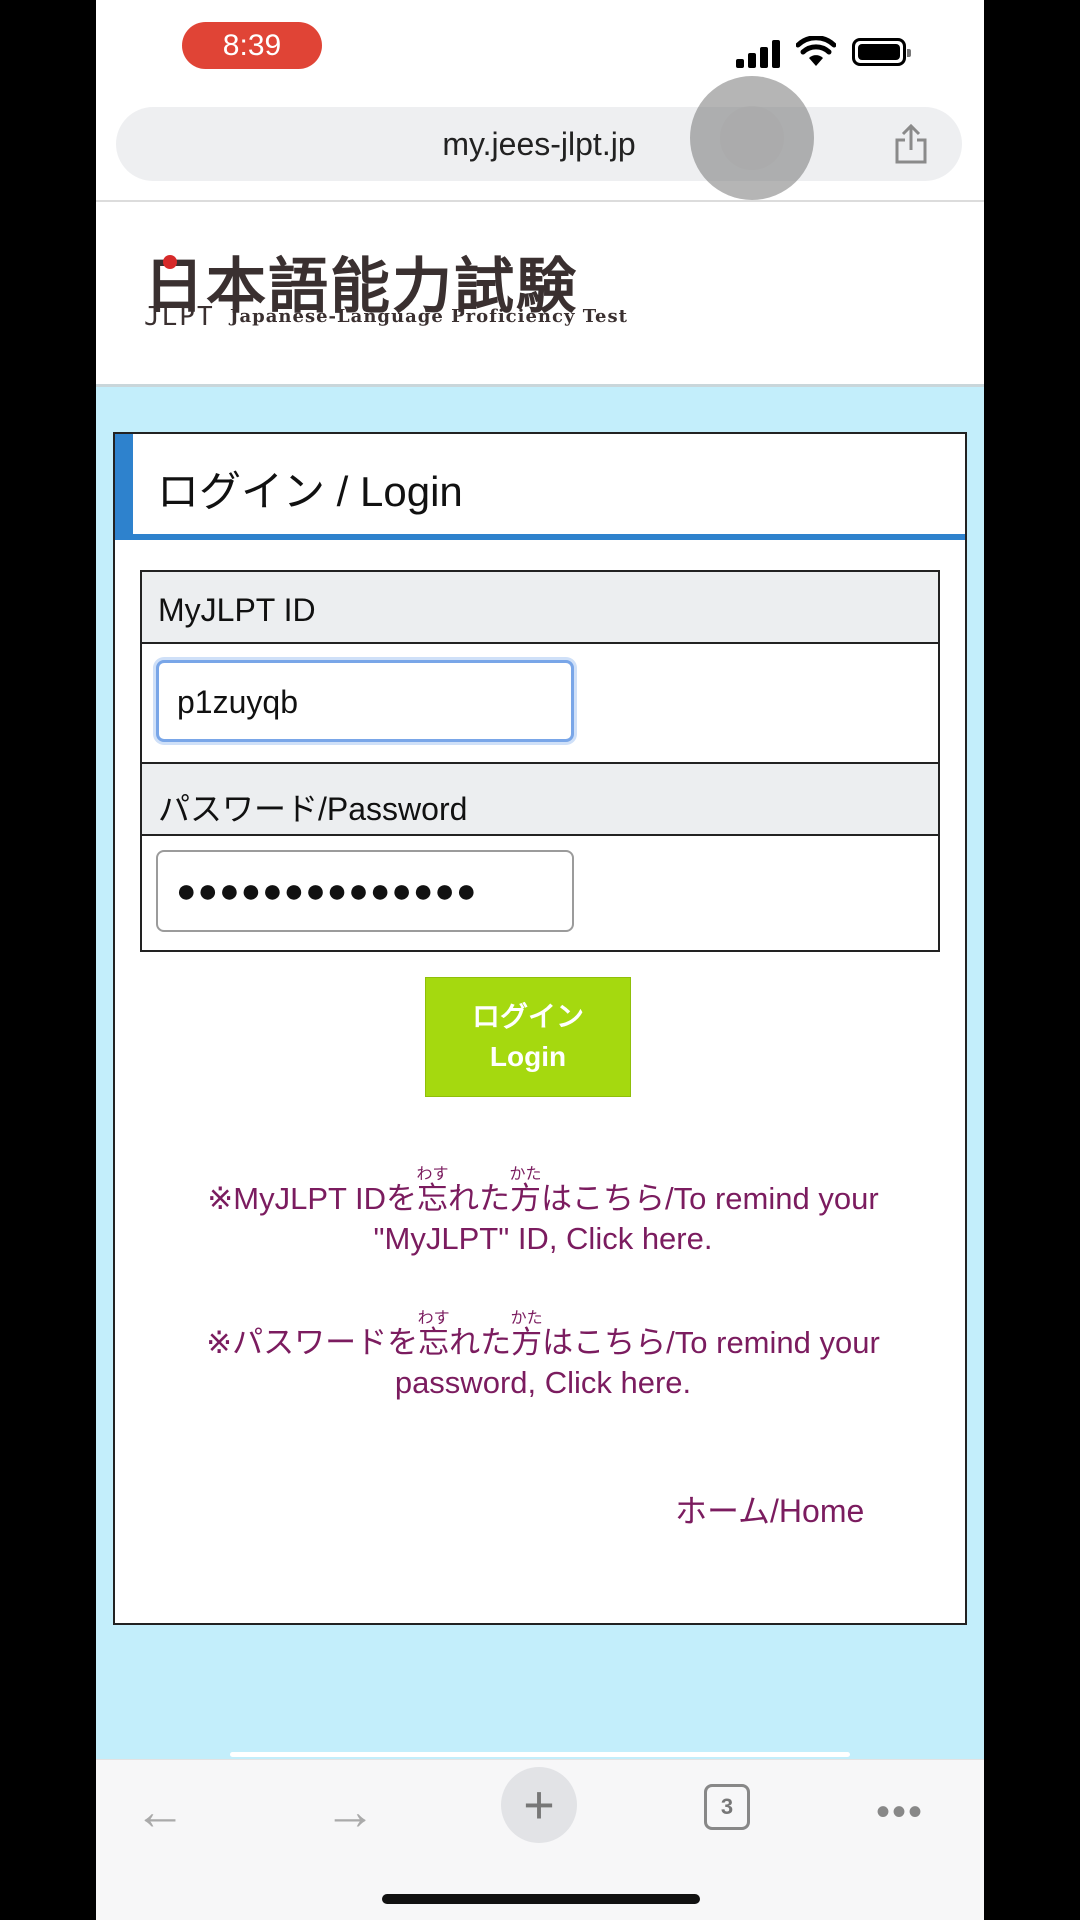  What do you see at coordinates (900, 1812) in the screenshot?
I see `more-menu-icon: •••` at bounding box center [900, 1812].